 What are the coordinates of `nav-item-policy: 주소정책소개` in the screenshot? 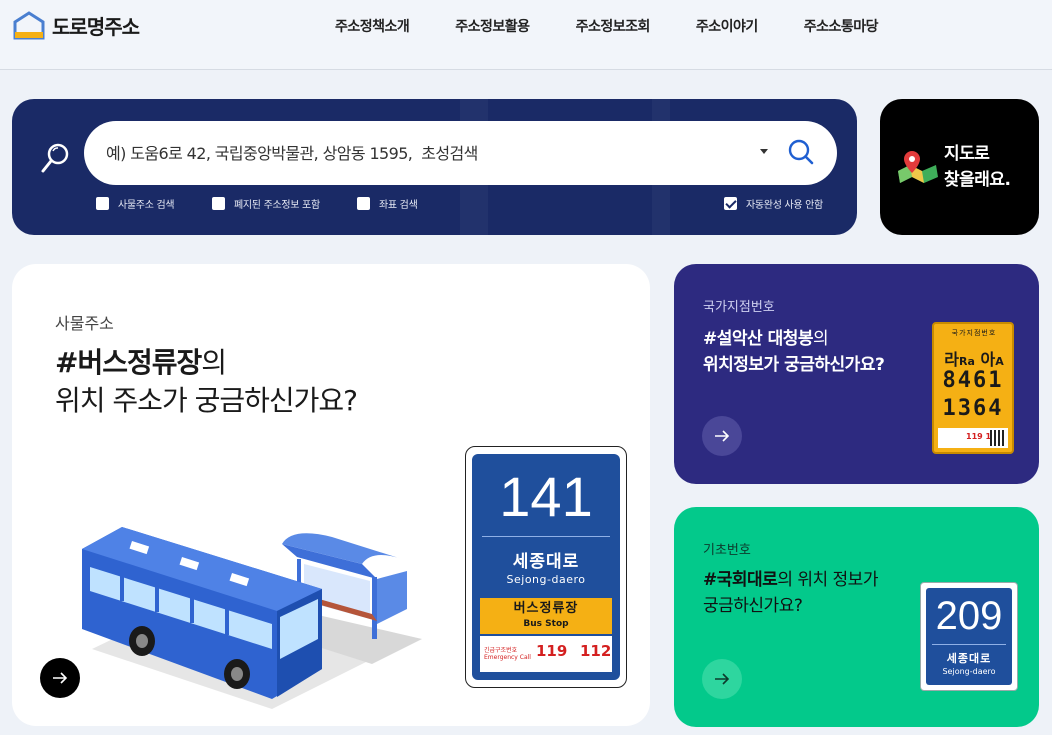 It's located at (372, 26).